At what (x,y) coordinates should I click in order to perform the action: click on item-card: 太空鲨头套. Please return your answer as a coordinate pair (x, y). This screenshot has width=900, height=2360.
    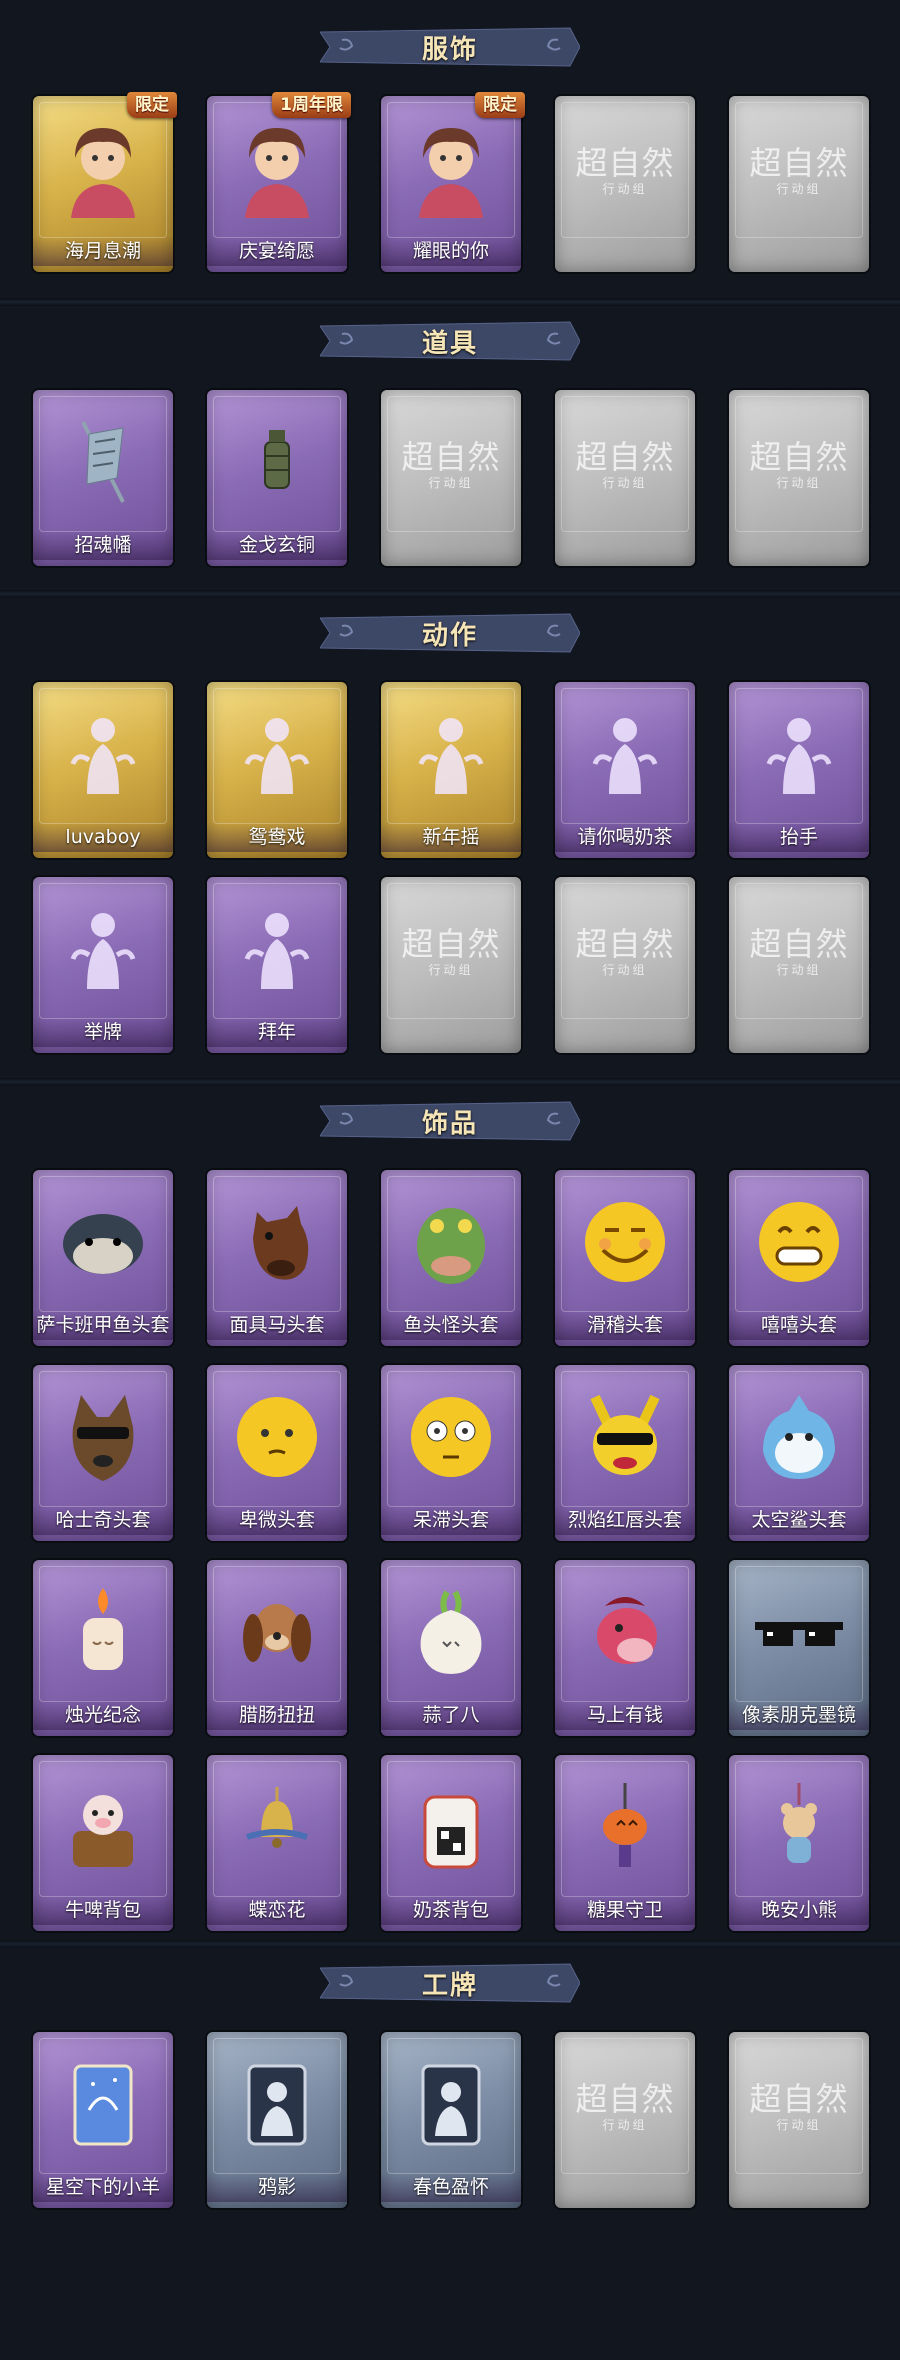
    Looking at the image, I should click on (799, 1453).